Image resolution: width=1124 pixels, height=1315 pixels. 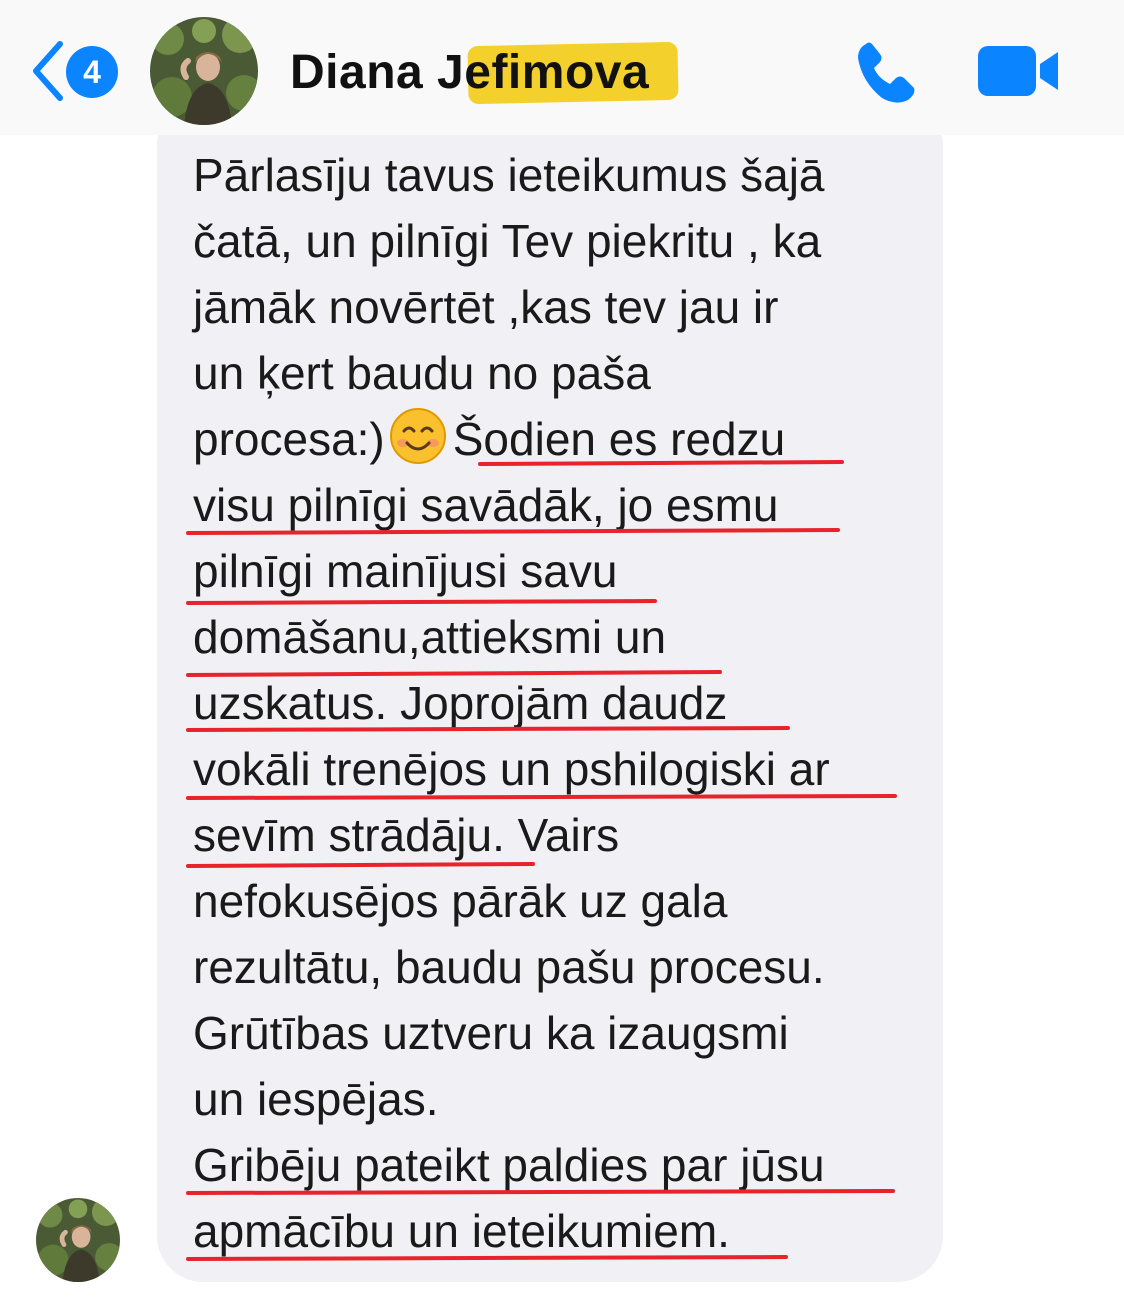 I want to click on message-line: apmācību un ieteikumiem., so click(x=461, y=1231).